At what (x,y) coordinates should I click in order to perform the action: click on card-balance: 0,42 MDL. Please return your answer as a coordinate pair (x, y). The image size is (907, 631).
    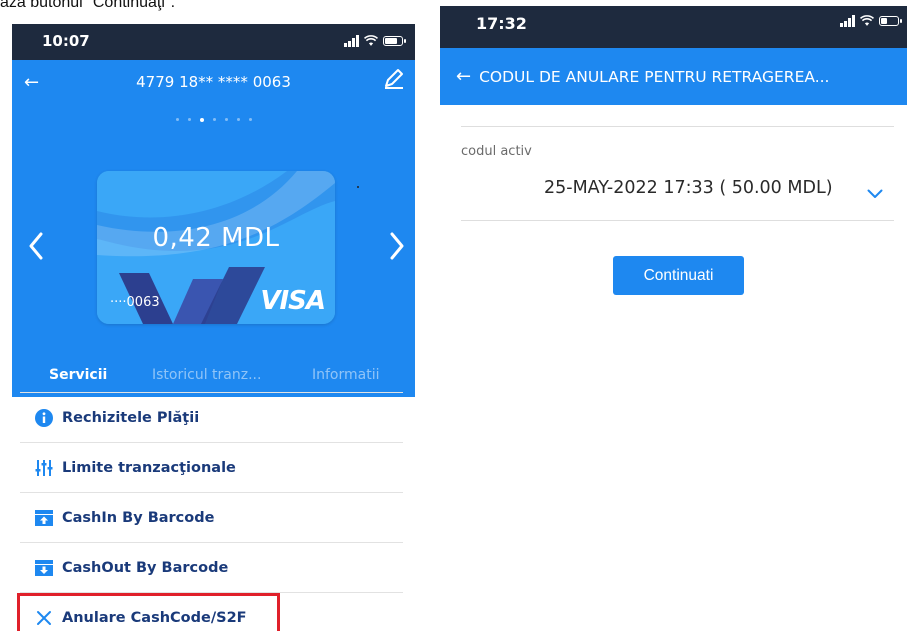
    Looking at the image, I should click on (216, 238).